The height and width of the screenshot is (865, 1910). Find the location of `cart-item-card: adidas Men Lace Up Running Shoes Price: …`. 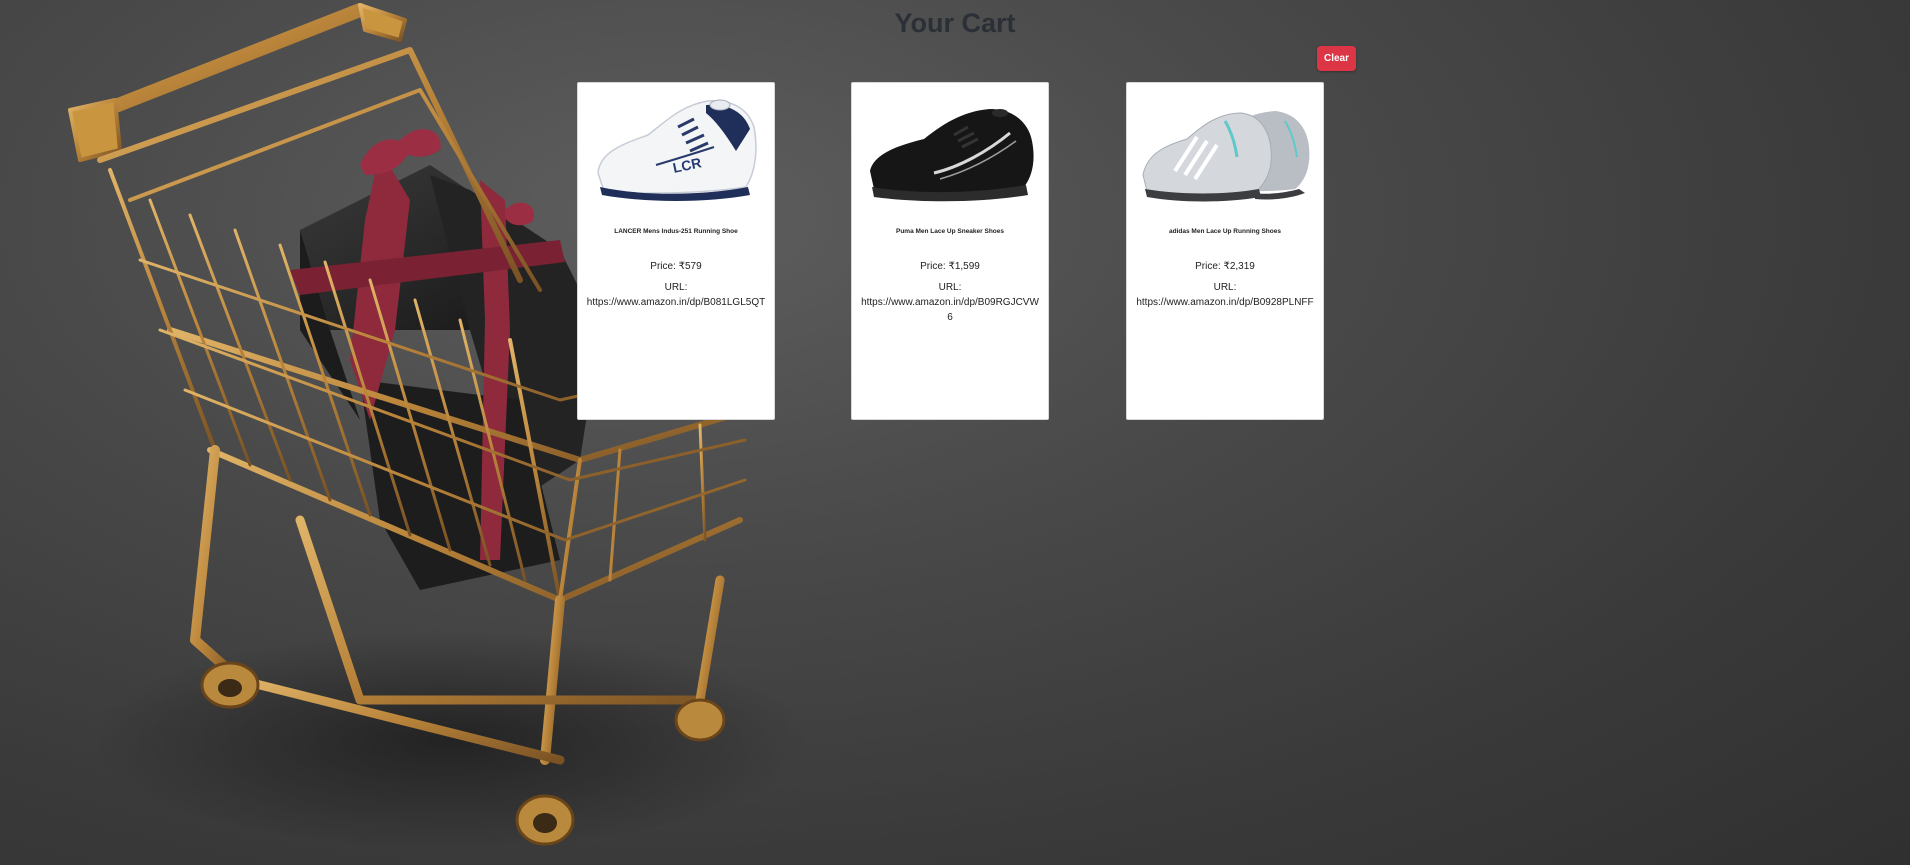

cart-item-card: adidas Men Lace Up Running Shoes Price: … is located at coordinates (1225, 251).